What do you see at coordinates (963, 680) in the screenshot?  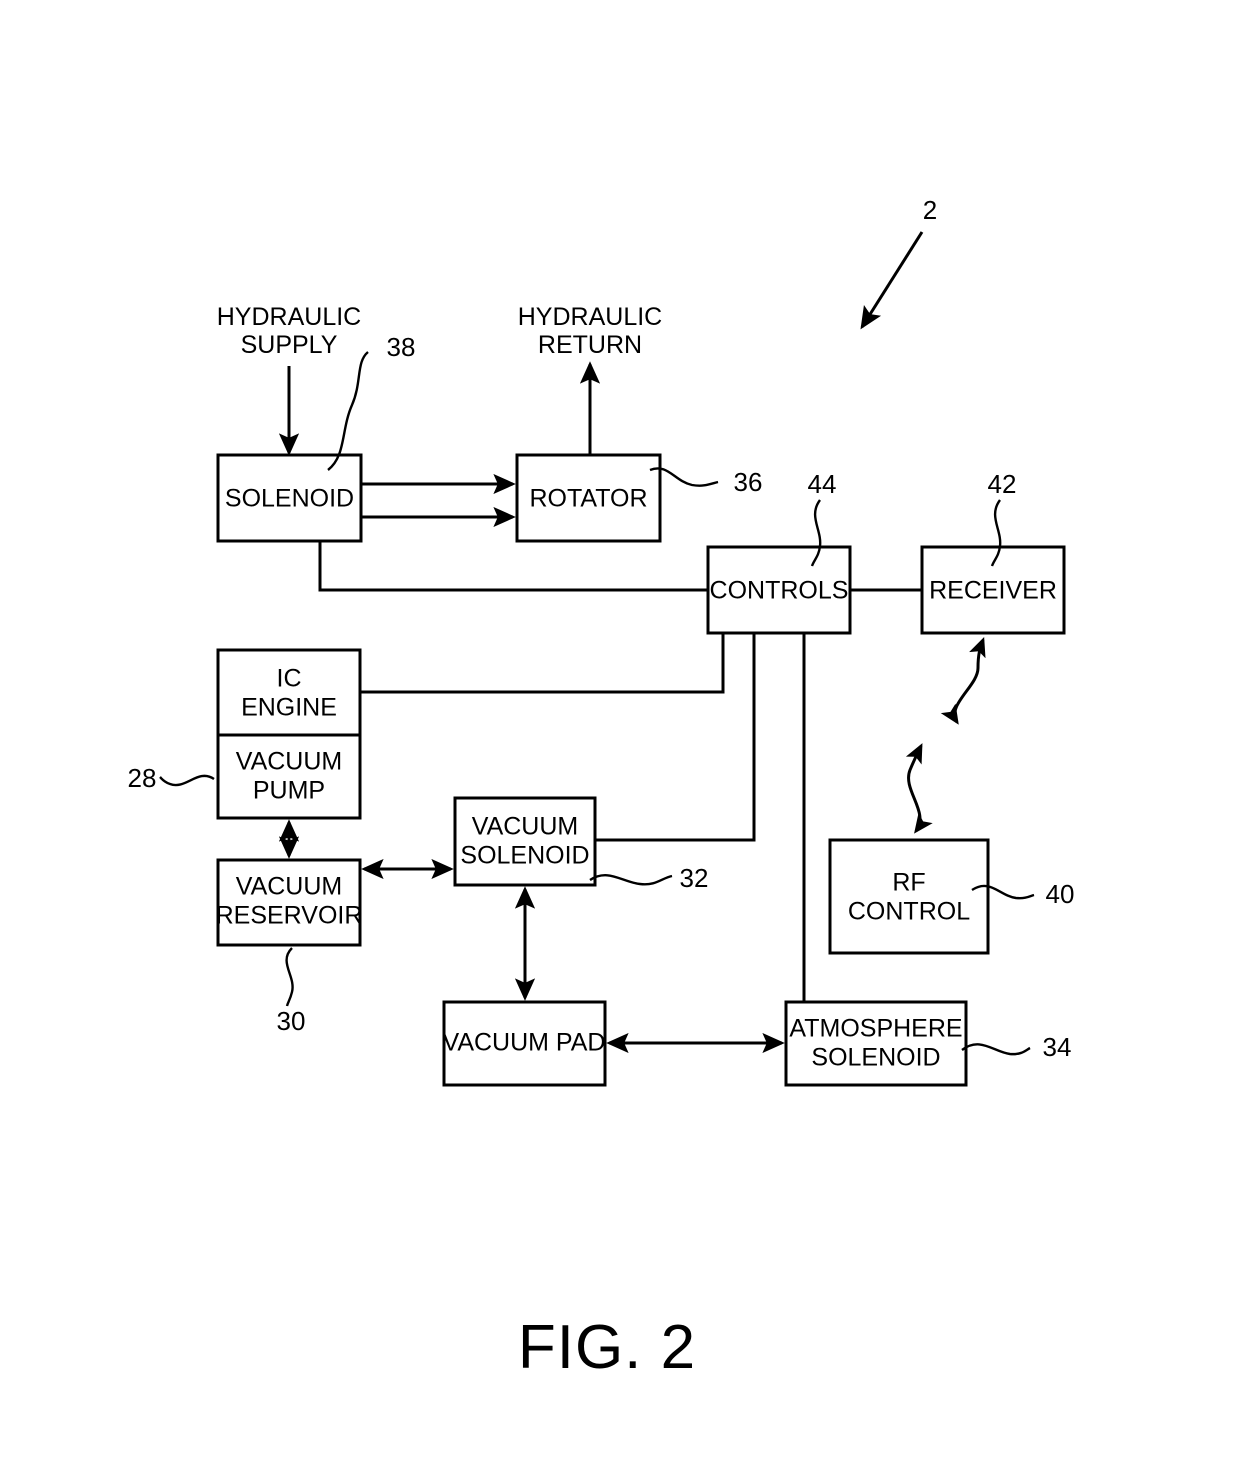 I see `rf-wavy-arrow-upper` at bounding box center [963, 680].